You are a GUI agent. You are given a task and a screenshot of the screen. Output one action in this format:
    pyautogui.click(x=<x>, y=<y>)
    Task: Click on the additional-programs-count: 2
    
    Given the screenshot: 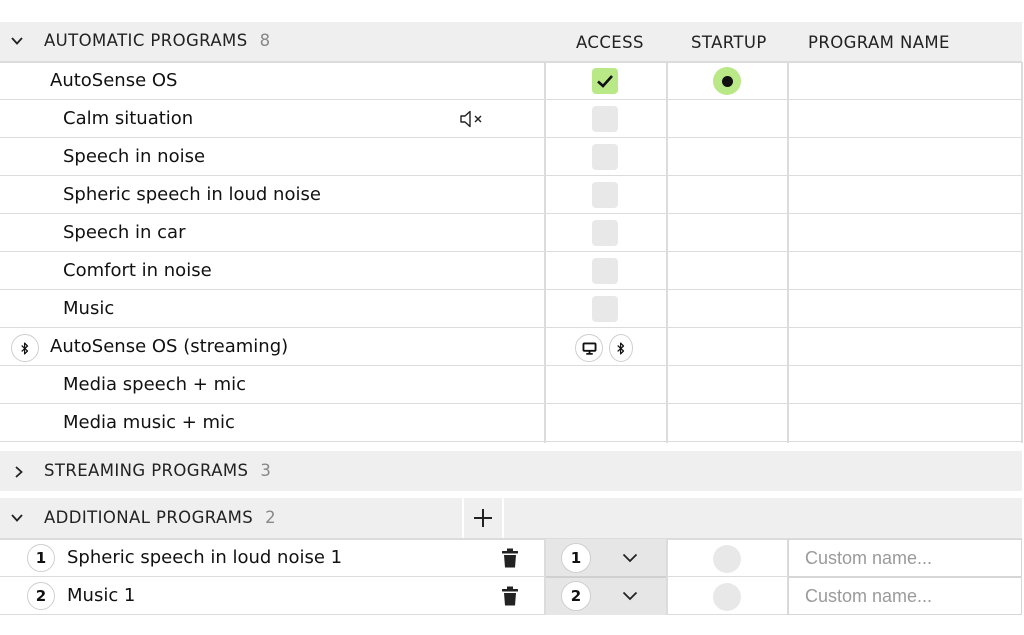 What is the action you would take?
    pyautogui.click(x=270, y=517)
    